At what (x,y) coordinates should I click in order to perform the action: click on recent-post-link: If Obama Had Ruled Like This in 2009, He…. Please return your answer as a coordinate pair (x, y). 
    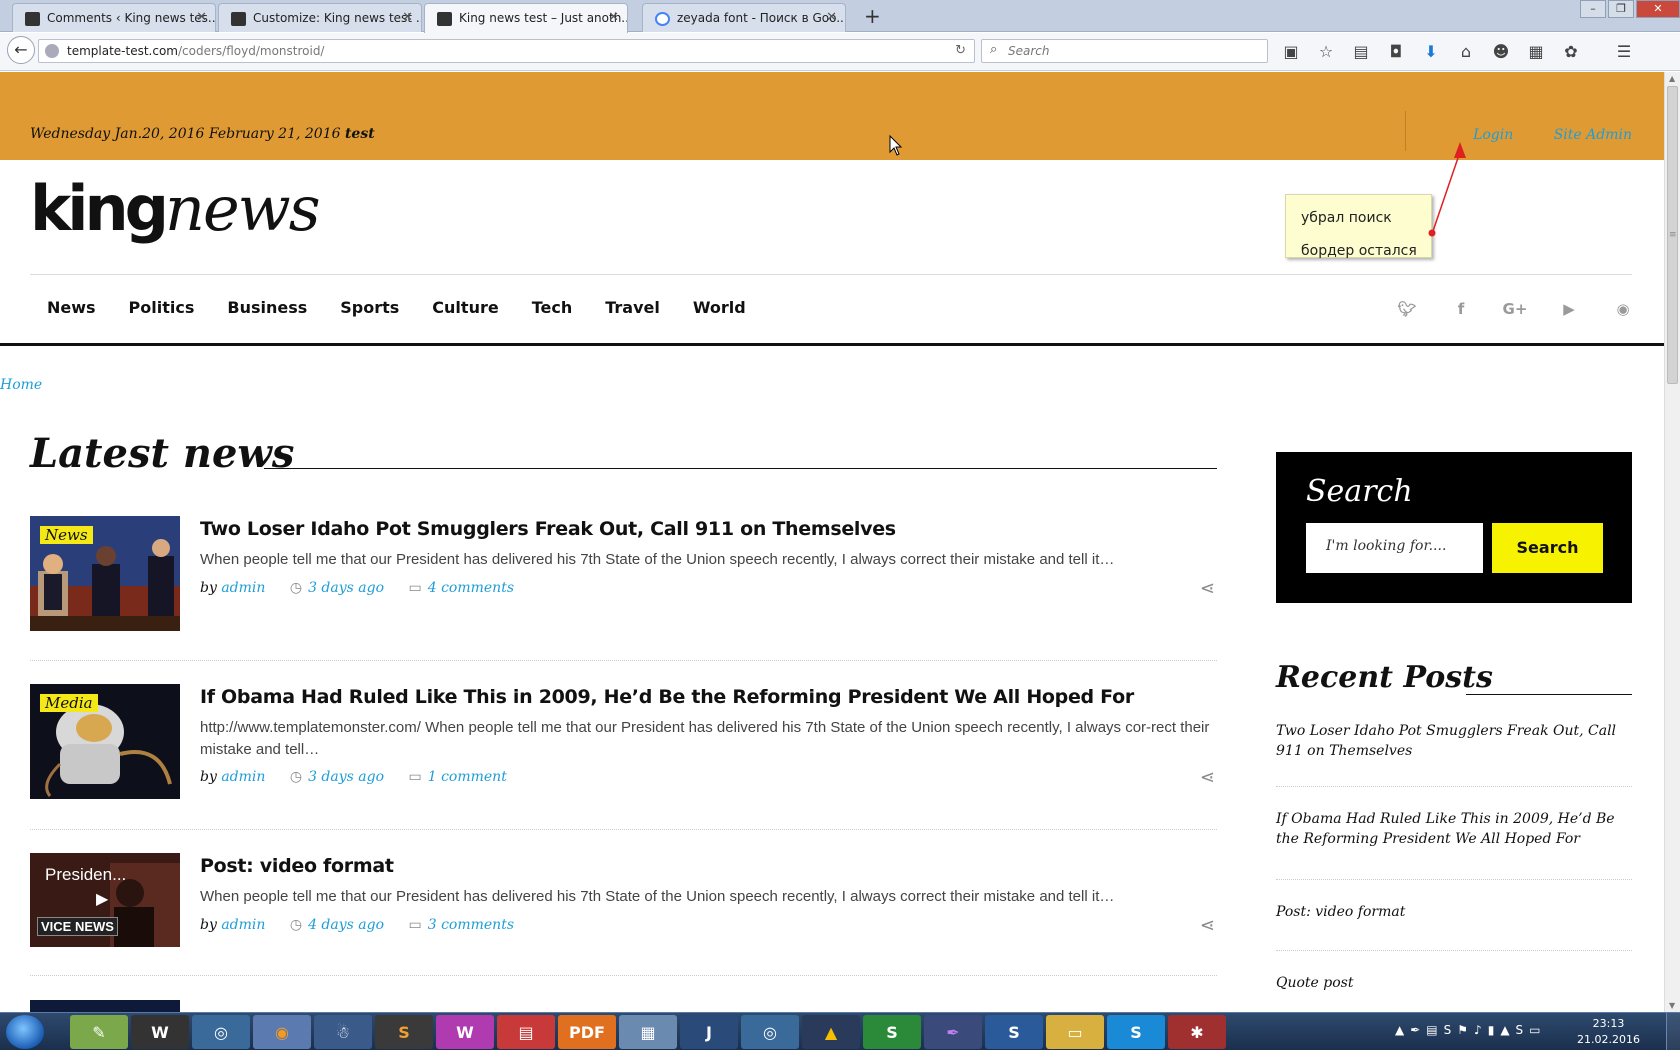
    Looking at the image, I should click on (1454, 829).